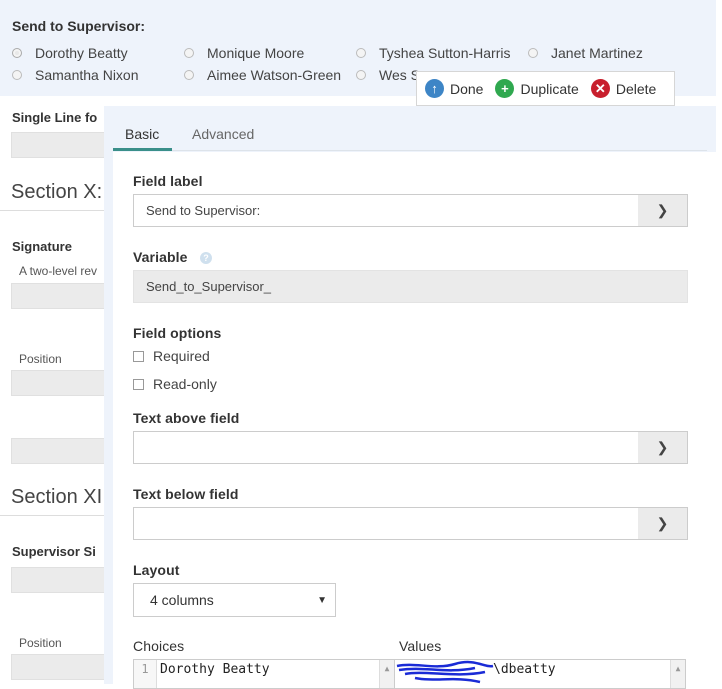 The width and height of the screenshot is (722, 689). I want to click on done-button: ↑ Done, so click(454, 88).